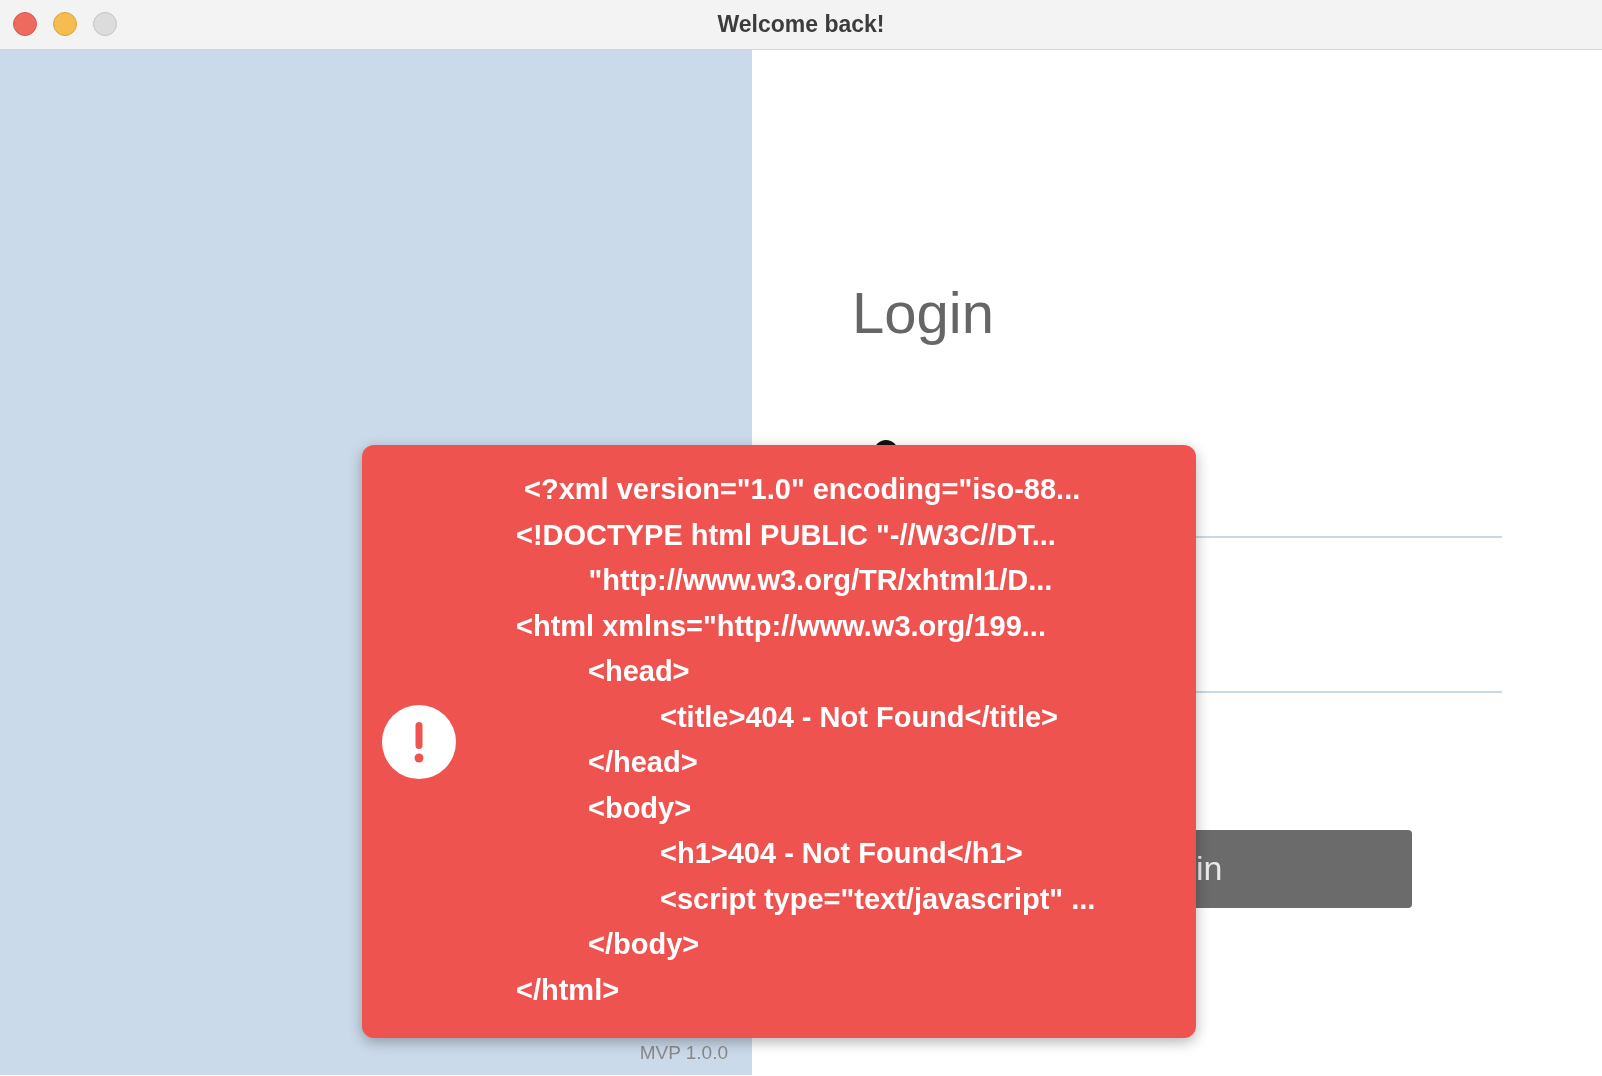 This screenshot has height=1076, width=1602. Describe the element at coordinates (923, 313) in the screenshot. I see `login-heading: Login` at that location.